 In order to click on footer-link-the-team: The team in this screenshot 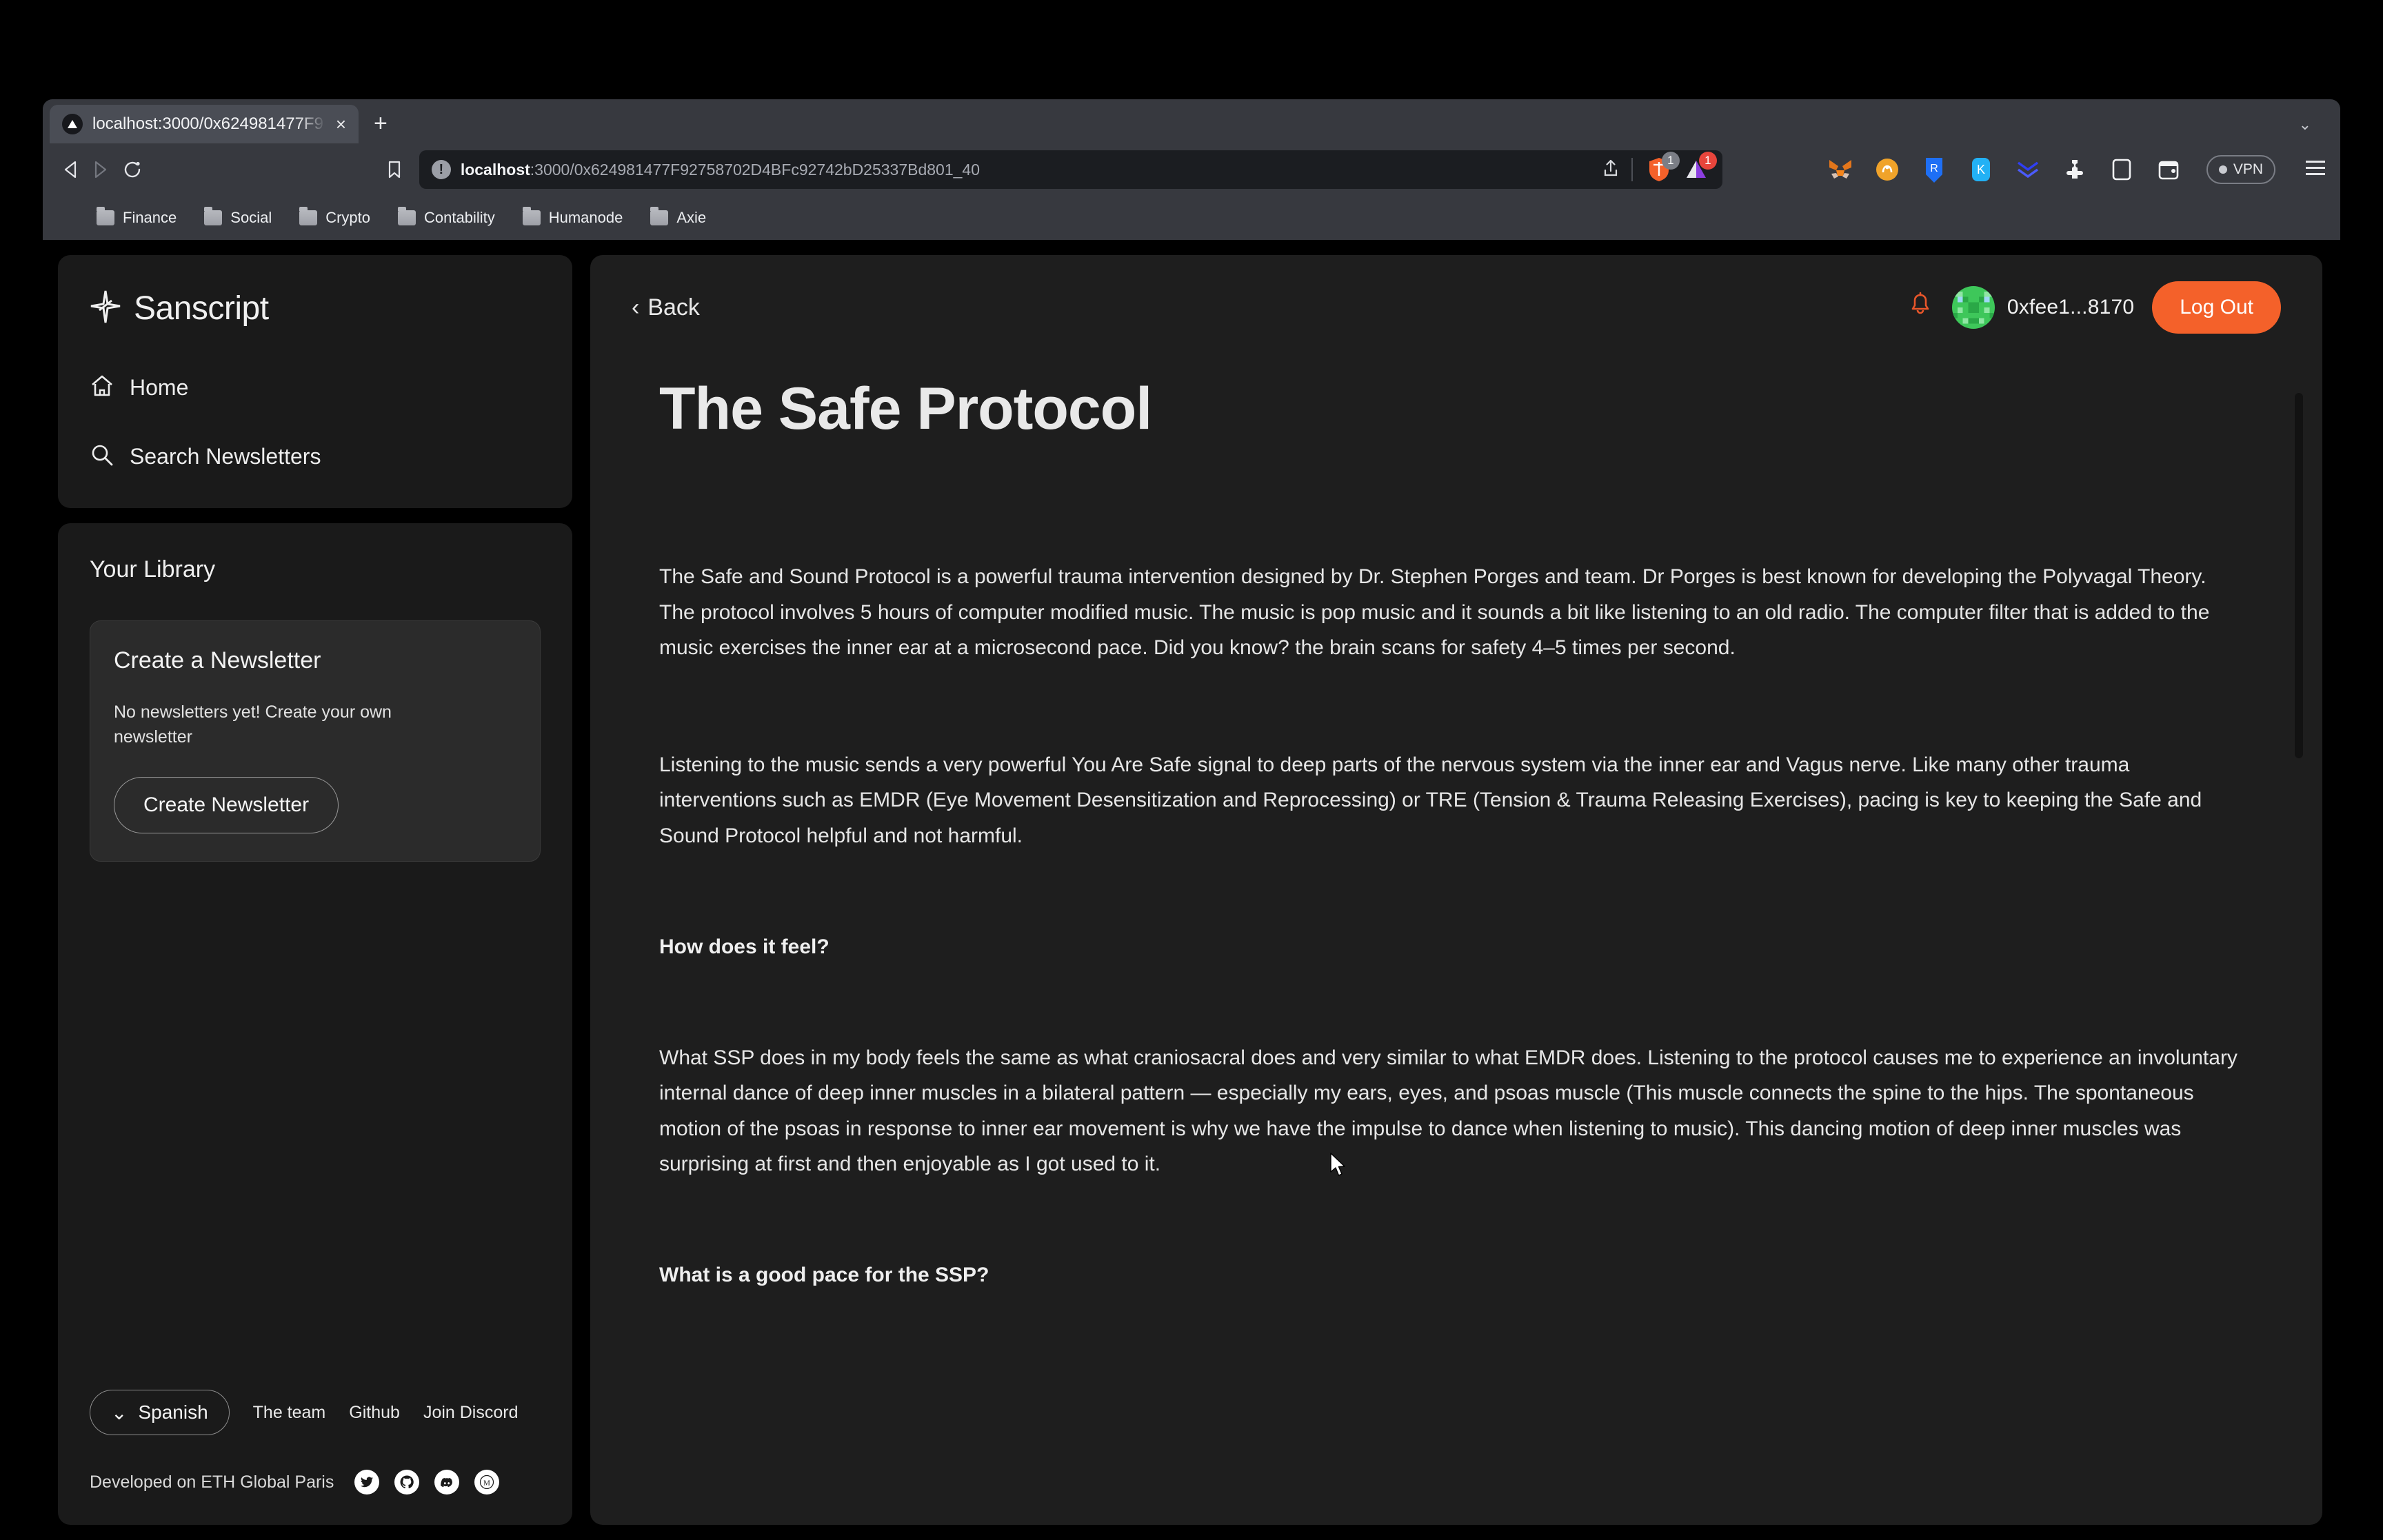, I will do `click(289, 1413)`.